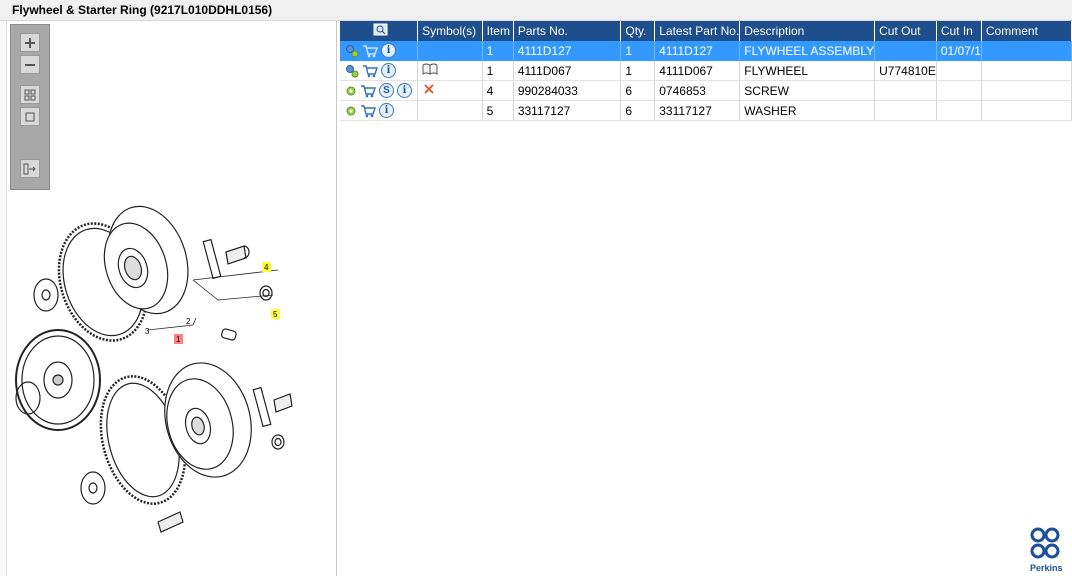 This screenshot has width=1072, height=576. I want to click on column-chooser-icon, so click(380, 29).